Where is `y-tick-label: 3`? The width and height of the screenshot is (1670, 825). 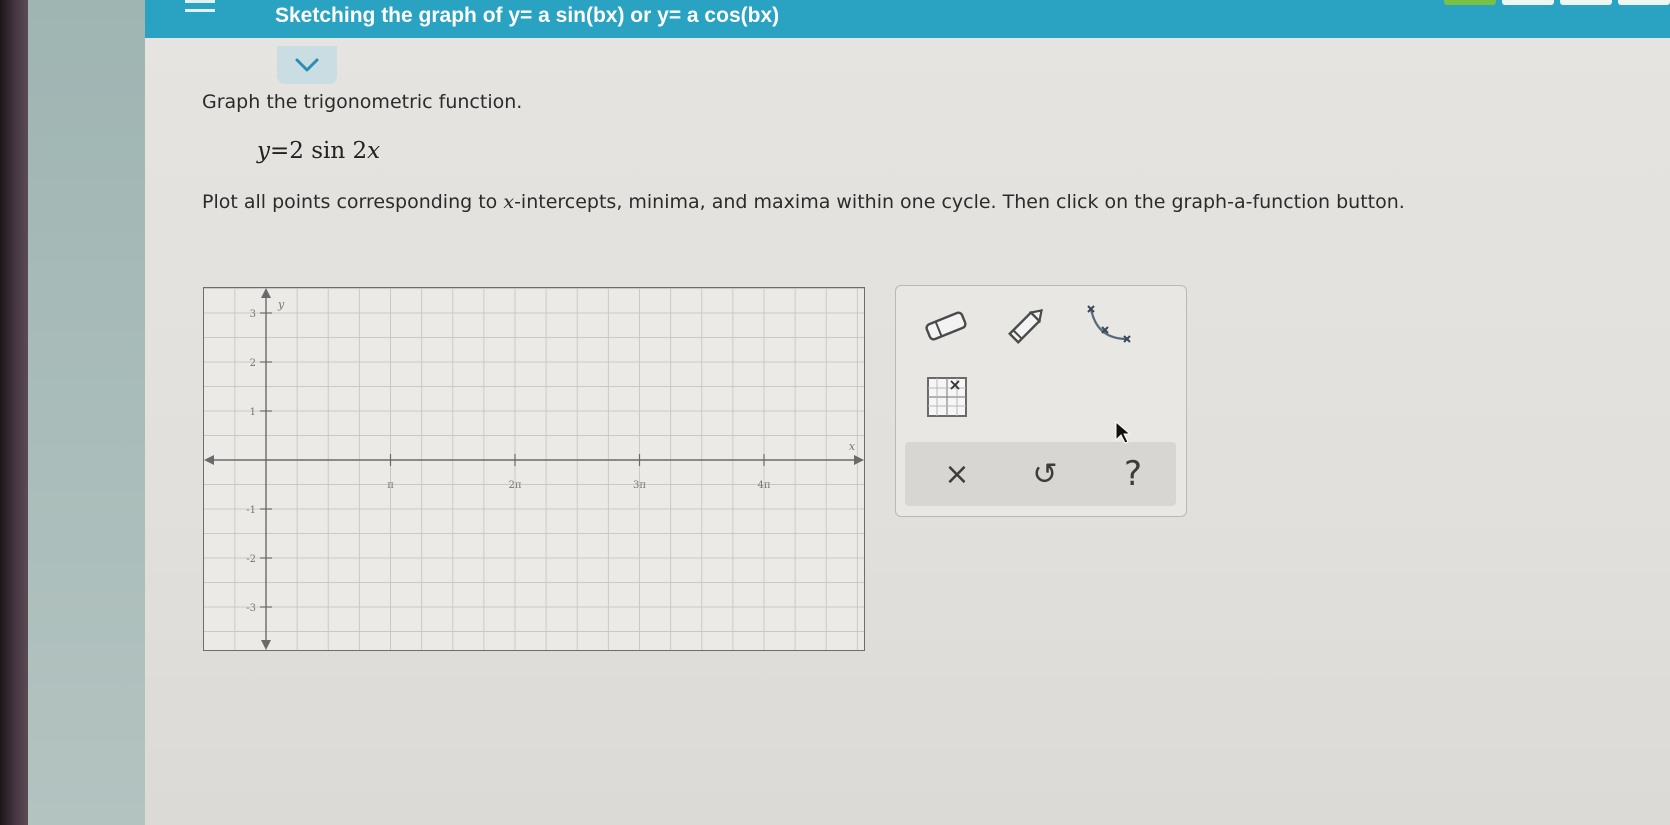 y-tick-label: 3 is located at coordinates (253, 314).